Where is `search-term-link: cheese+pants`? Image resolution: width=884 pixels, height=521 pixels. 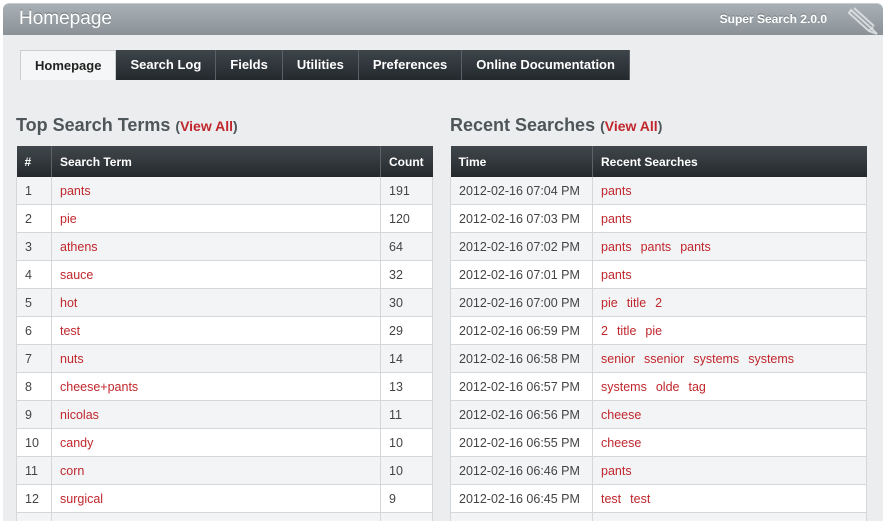 search-term-link: cheese+pants is located at coordinates (99, 387).